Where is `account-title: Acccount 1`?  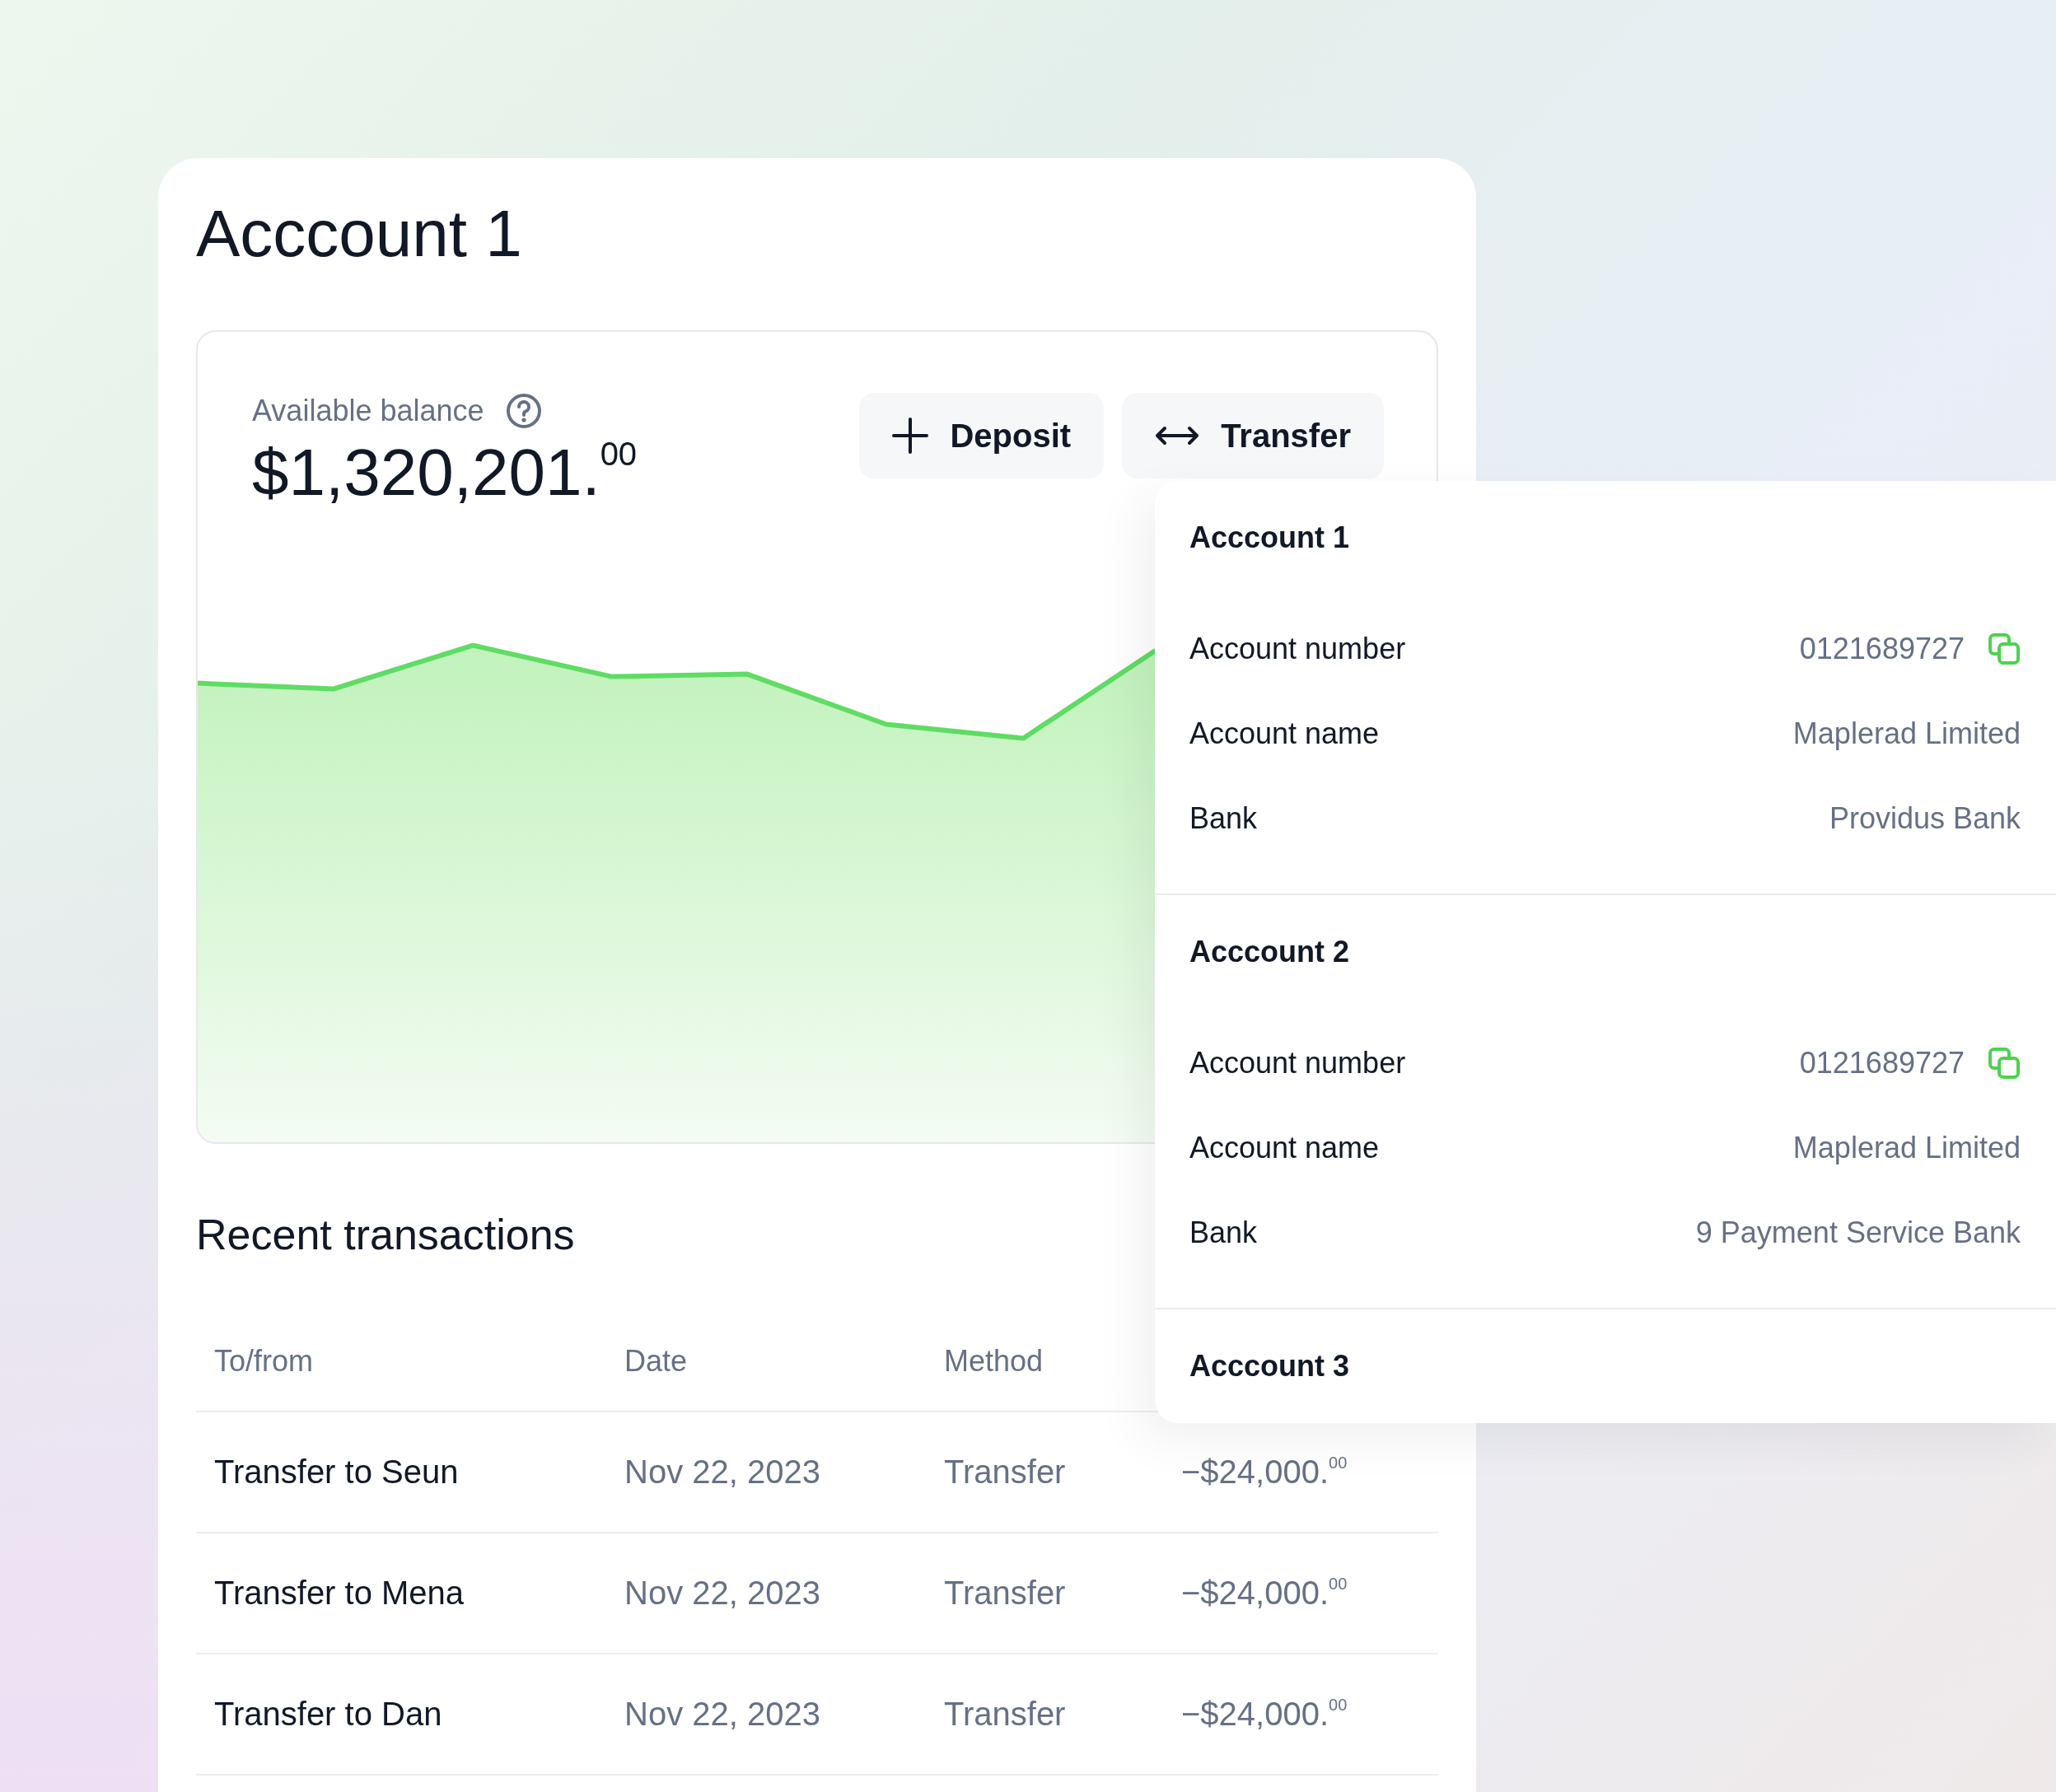
account-title: Acccount 1 is located at coordinates (1269, 537).